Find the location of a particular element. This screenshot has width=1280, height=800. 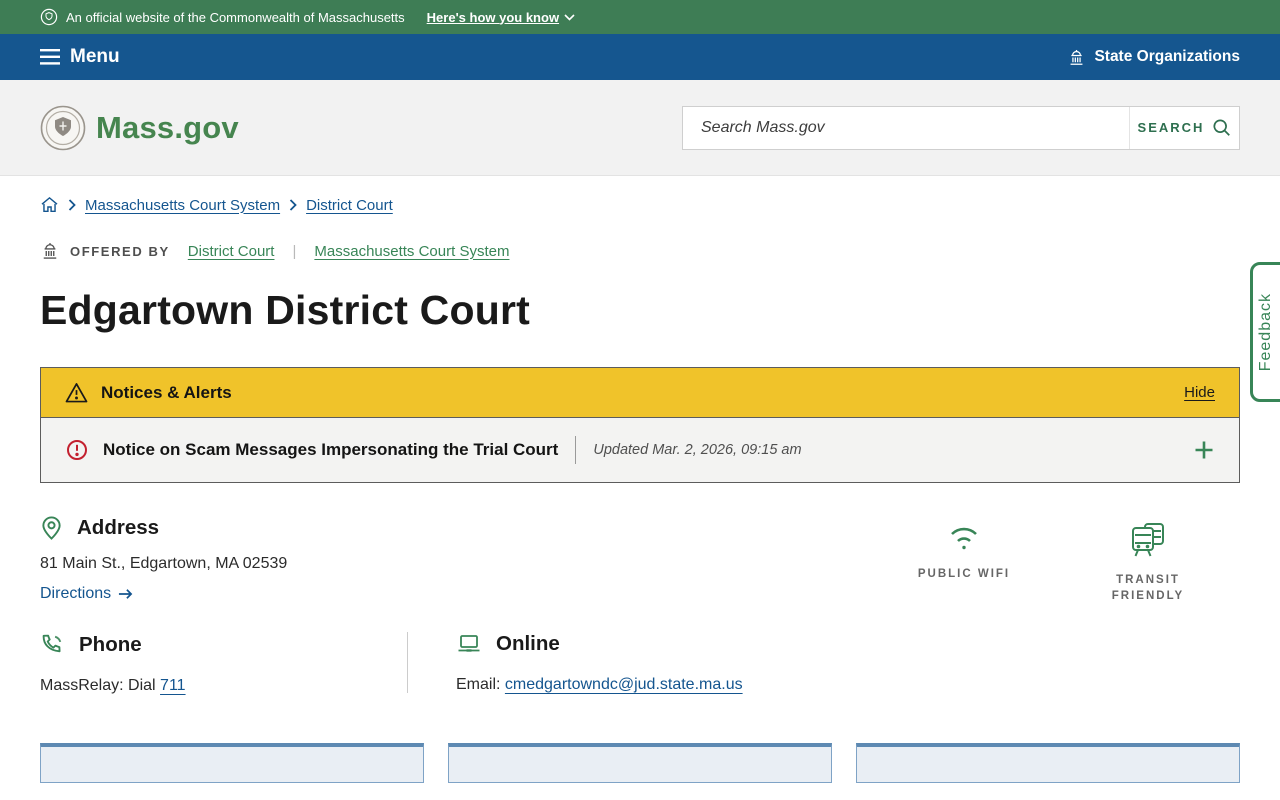

public-wifi-badge: PUBLIC WIFI is located at coordinates (964, 562).